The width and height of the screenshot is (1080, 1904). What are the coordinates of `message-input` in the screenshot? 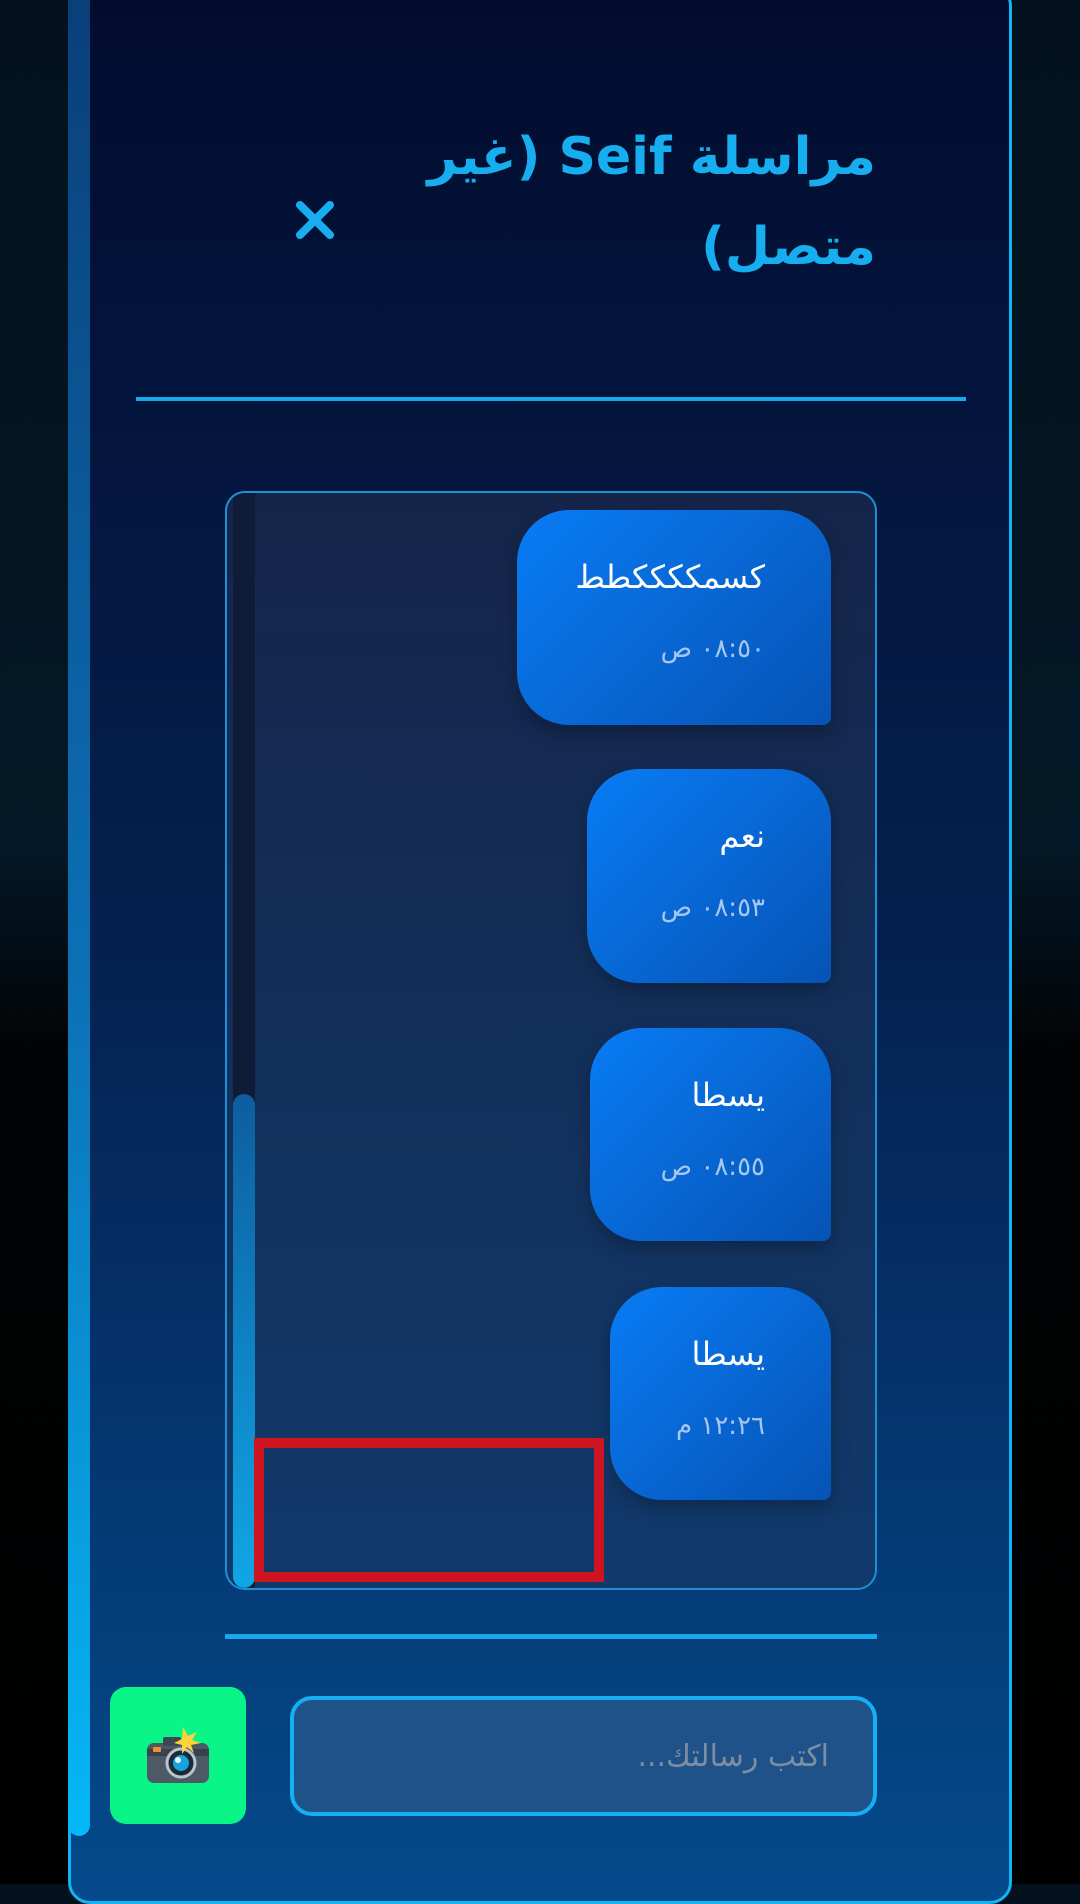 It's located at (583, 1756).